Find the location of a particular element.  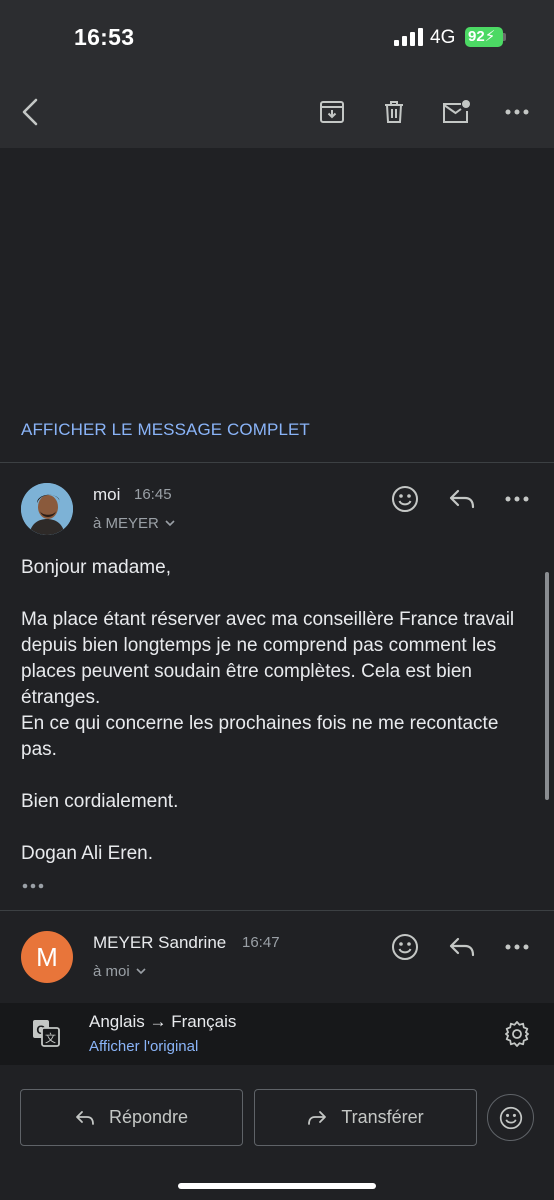

translate-icon: G 文 is located at coordinates (46, 1033).